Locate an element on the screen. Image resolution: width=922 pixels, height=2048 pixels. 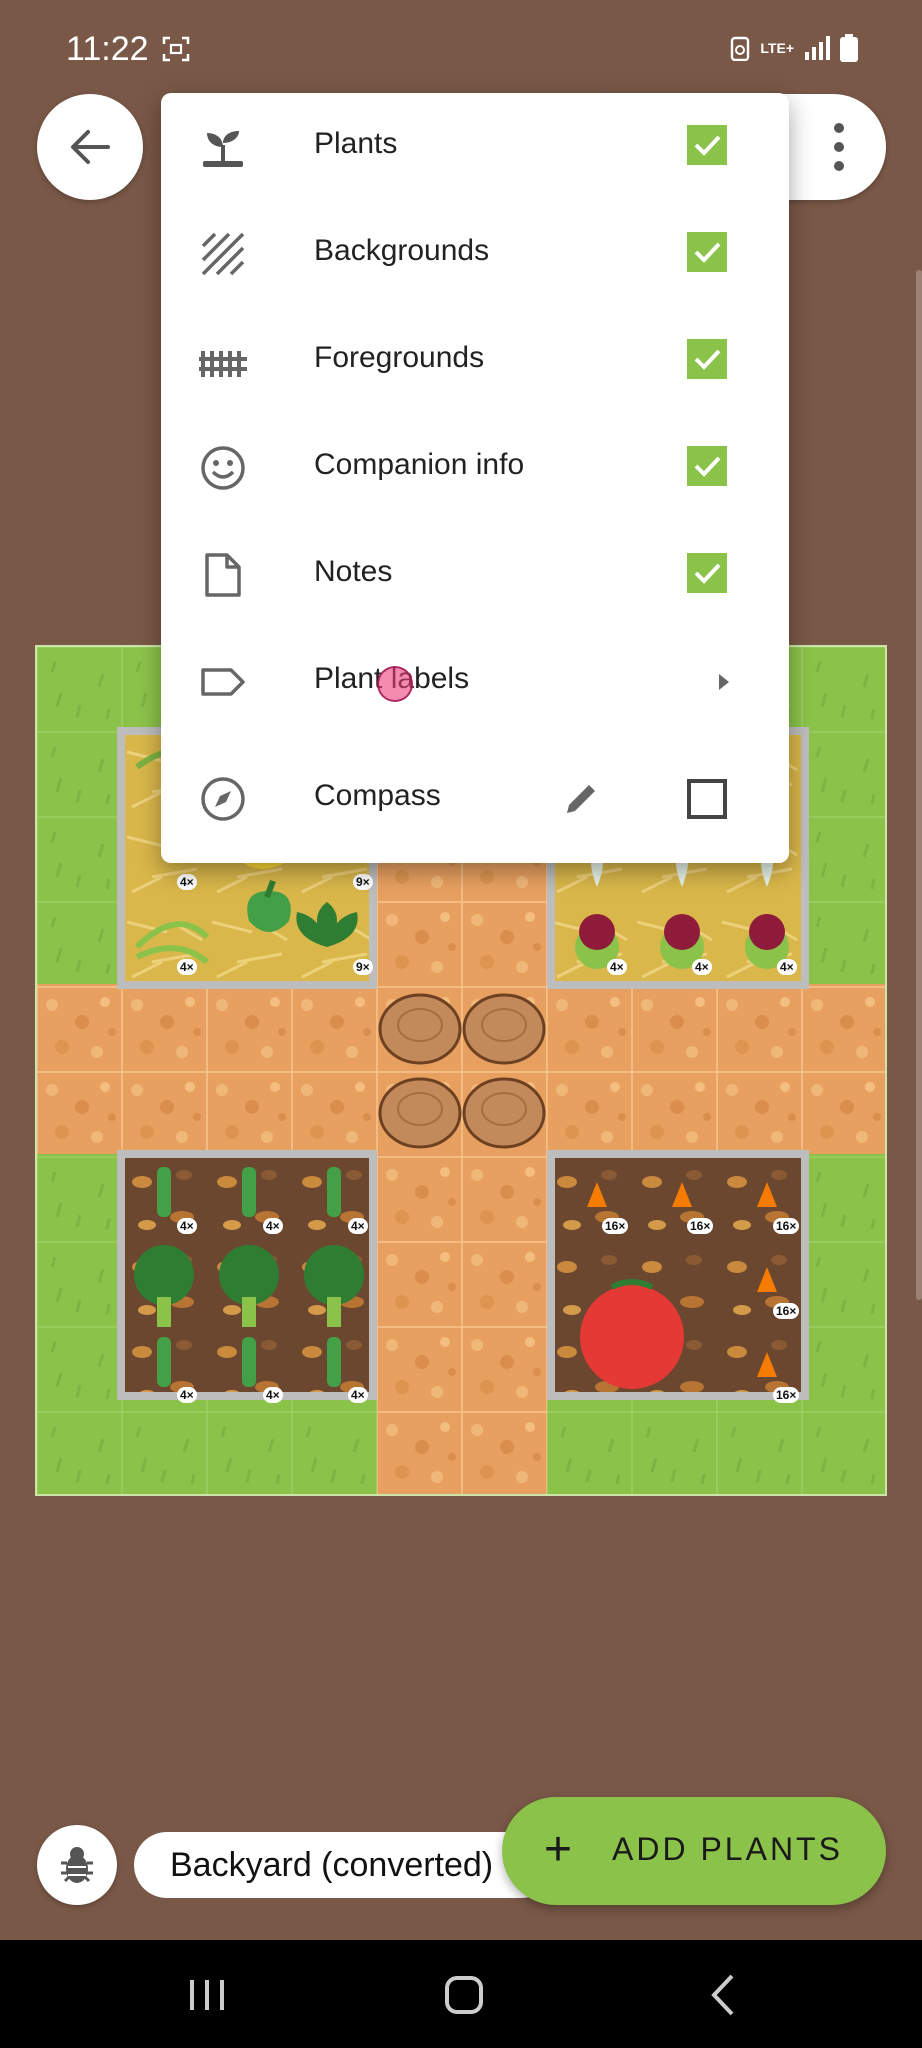
plus-icon: + is located at coordinates (558, 1849).